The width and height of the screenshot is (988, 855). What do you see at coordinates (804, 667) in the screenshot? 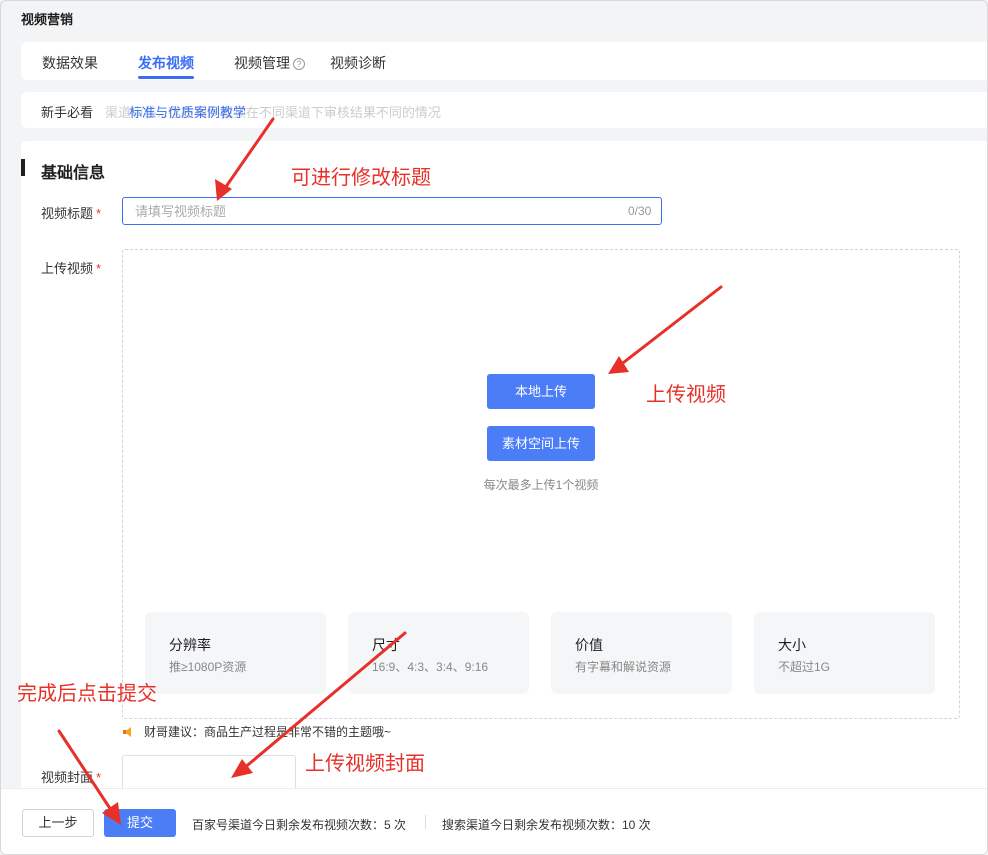
I see `spec-desc: 不超过1G` at bounding box center [804, 667].